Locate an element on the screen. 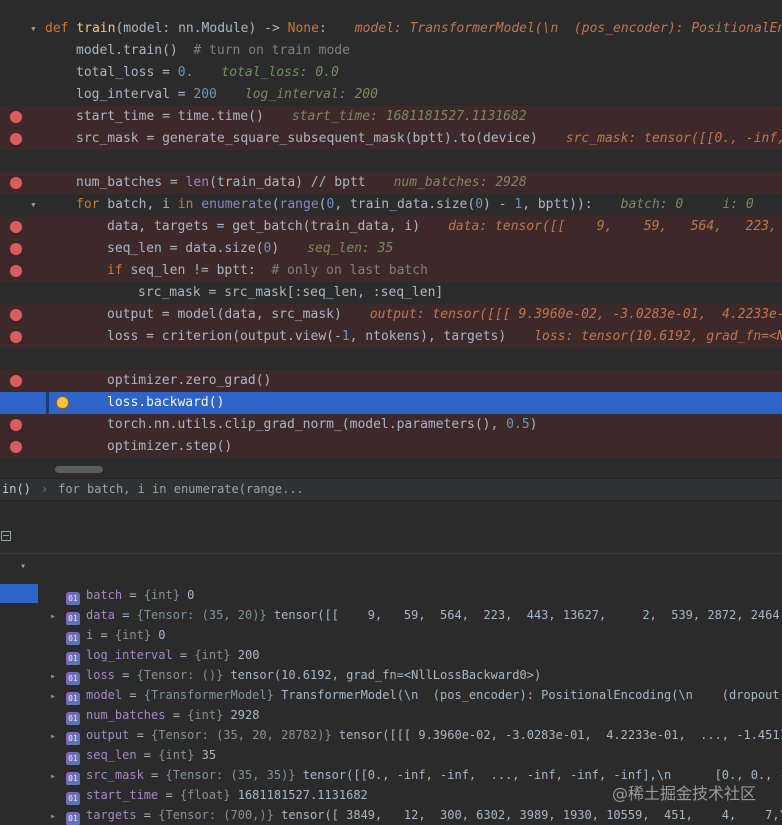  variable-name: seq_len is located at coordinates (111, 755).